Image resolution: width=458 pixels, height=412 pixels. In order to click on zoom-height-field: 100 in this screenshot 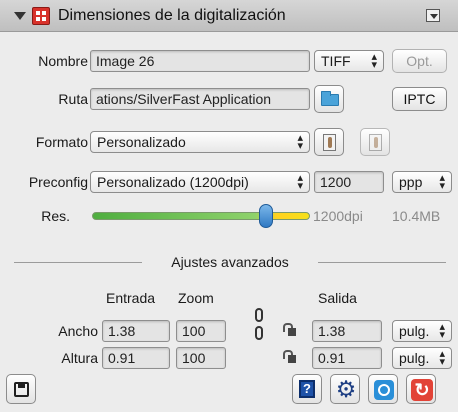, I will do `click(201, 358)`.